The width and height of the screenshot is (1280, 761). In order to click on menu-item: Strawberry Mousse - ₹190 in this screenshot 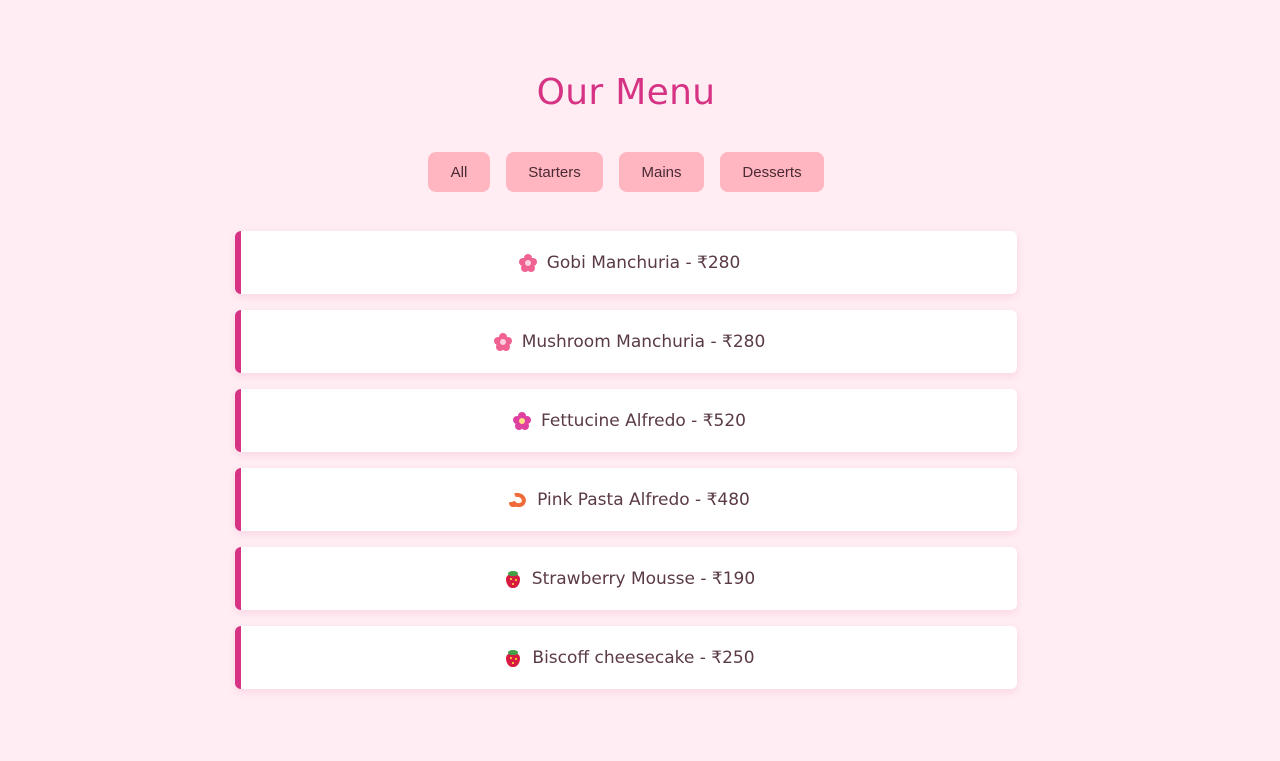, I will do `click(626, 578)`.